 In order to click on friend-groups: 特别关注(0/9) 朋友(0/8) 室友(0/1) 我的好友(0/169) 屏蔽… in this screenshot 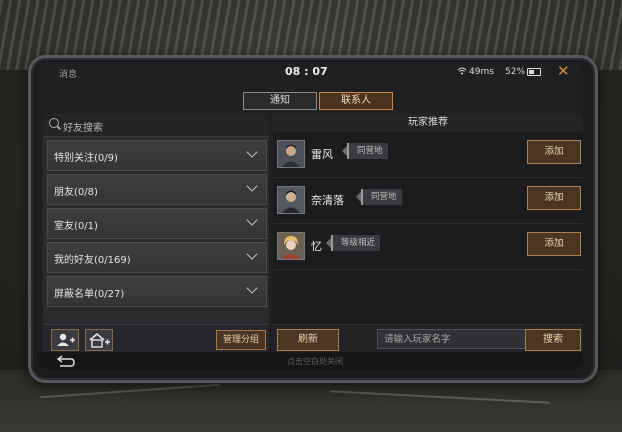, I will do `click(157, 225)`.